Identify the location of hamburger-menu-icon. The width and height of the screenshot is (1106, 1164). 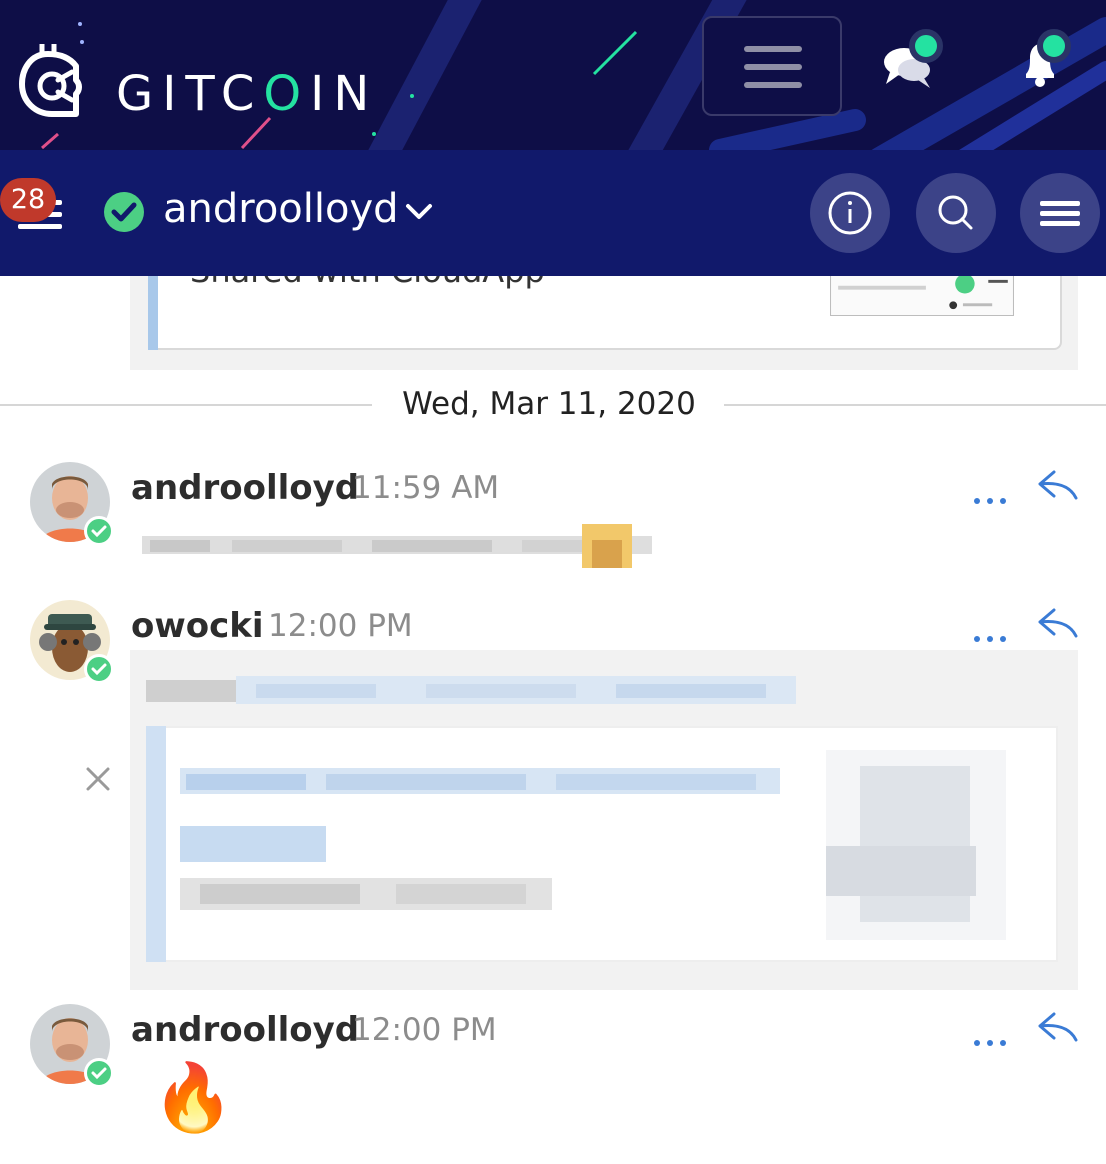
(773, 49).